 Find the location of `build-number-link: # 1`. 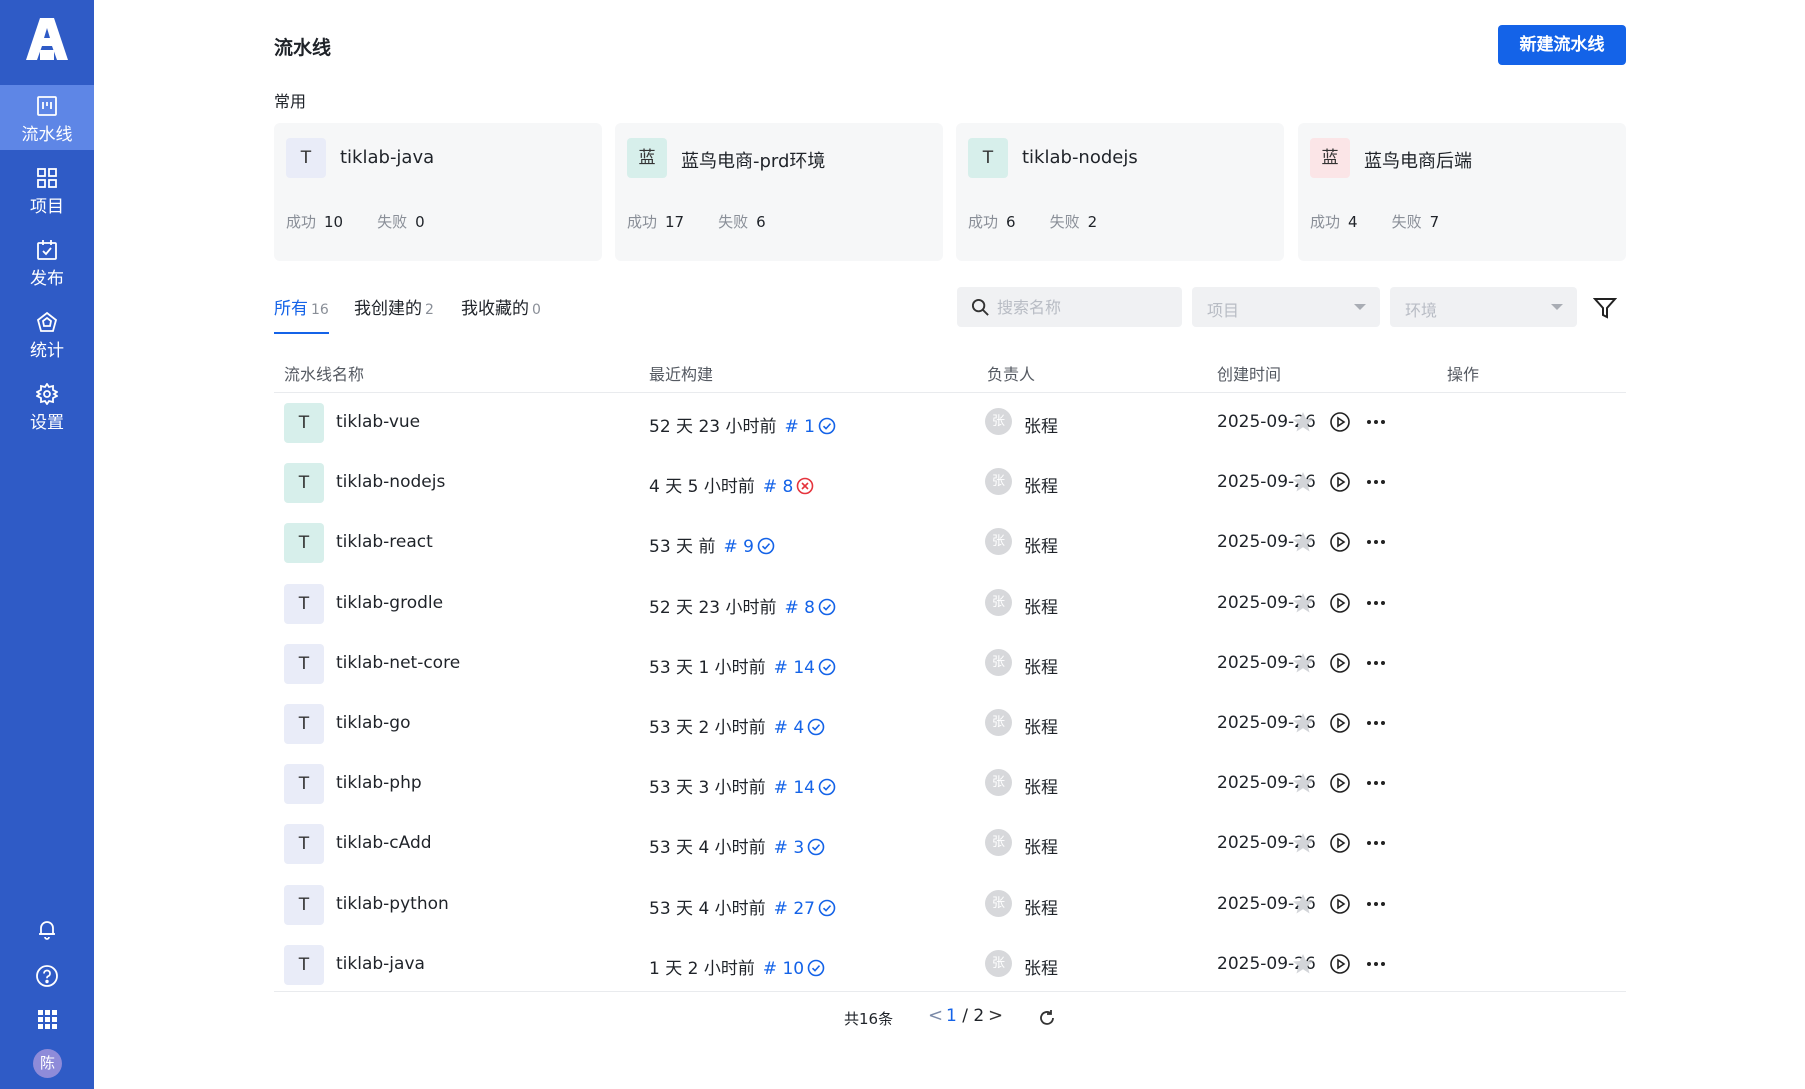

build-number-link: # 1 is located at coordinates (799, 427).